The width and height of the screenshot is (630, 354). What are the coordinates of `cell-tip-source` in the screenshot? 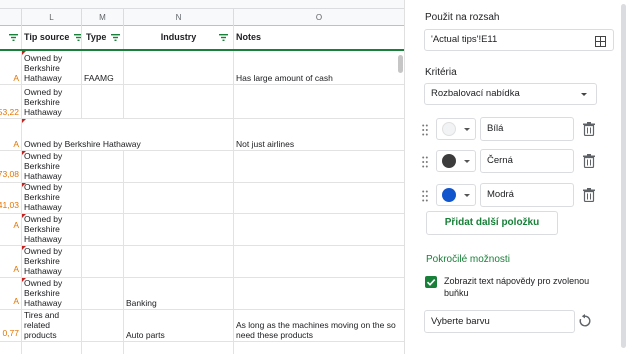 It's located at (52, 348).